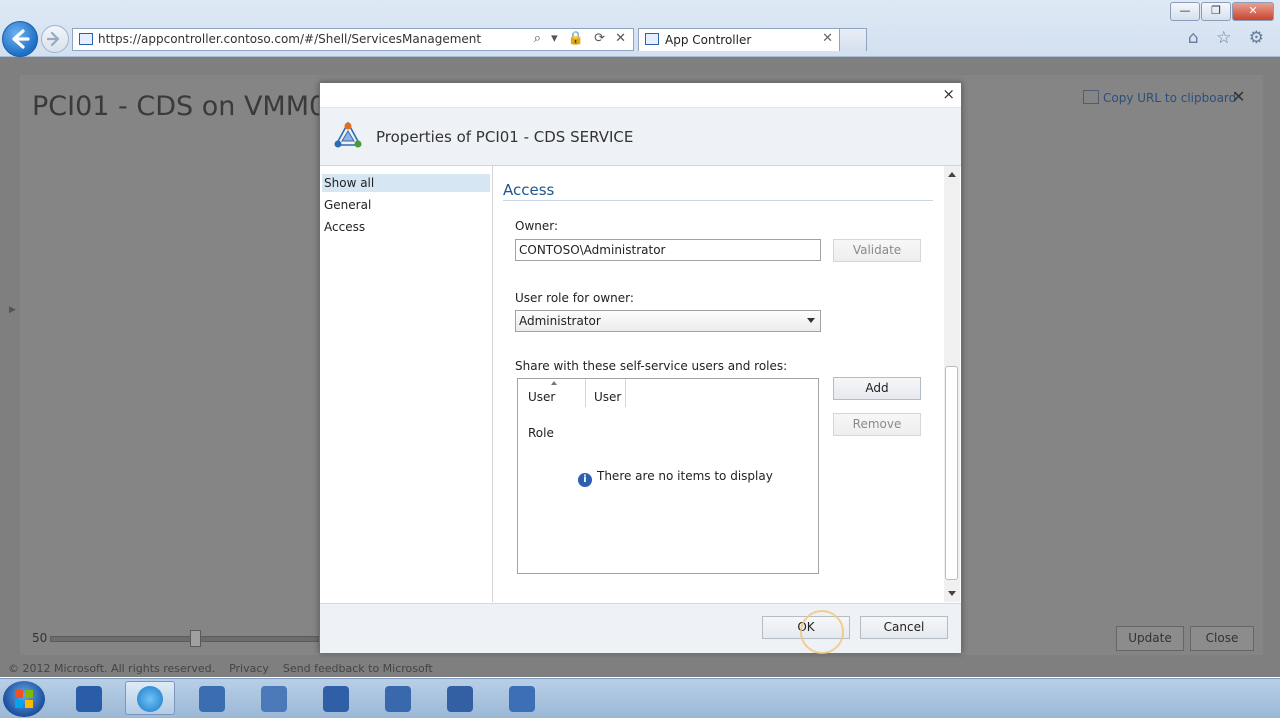  I want to click on start-button, so click(24, 699).